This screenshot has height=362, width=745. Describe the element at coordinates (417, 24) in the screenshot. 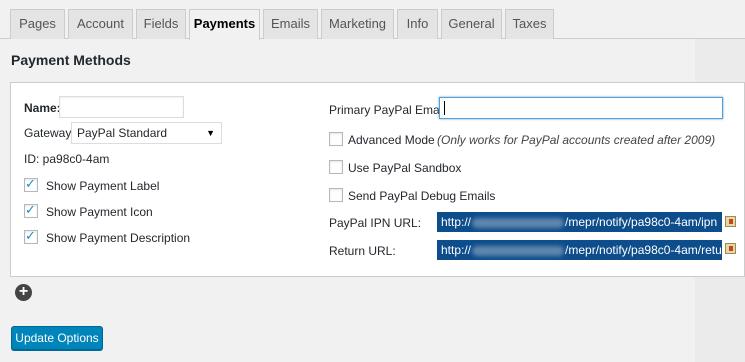

I see `tab-info: Info` at that location.